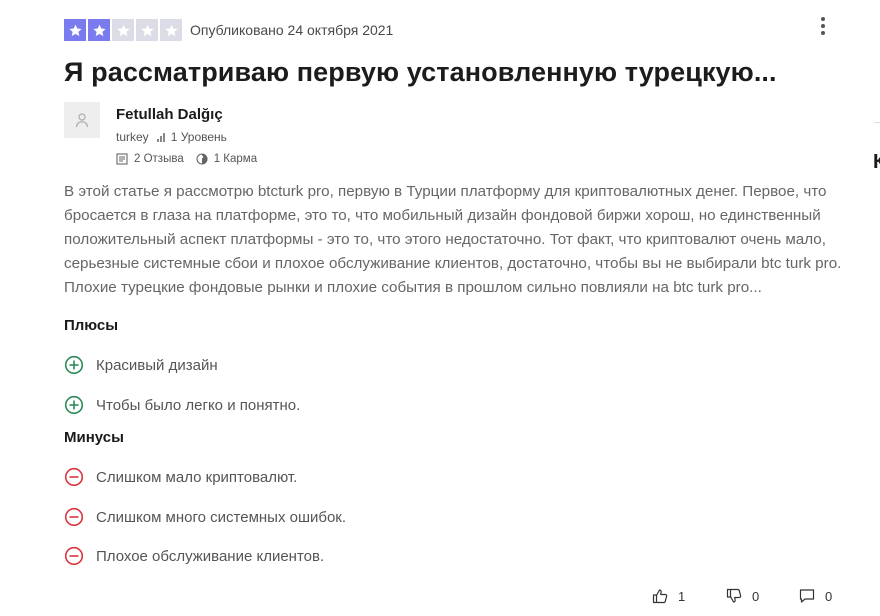 The width and height of the screenshot is (880, 616). What do you see at coordinates (682, 596) in the screenshot?
I see `likes-count: 1` at bounding box center [682, 596].